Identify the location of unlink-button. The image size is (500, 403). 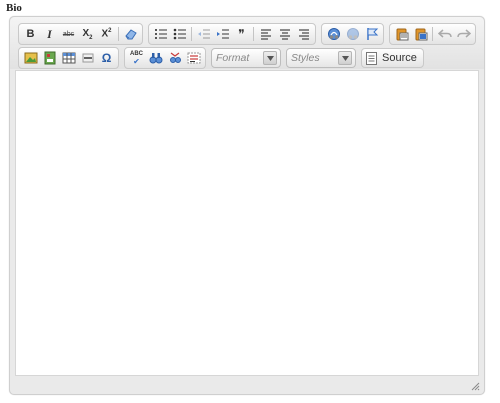
(352, 34).